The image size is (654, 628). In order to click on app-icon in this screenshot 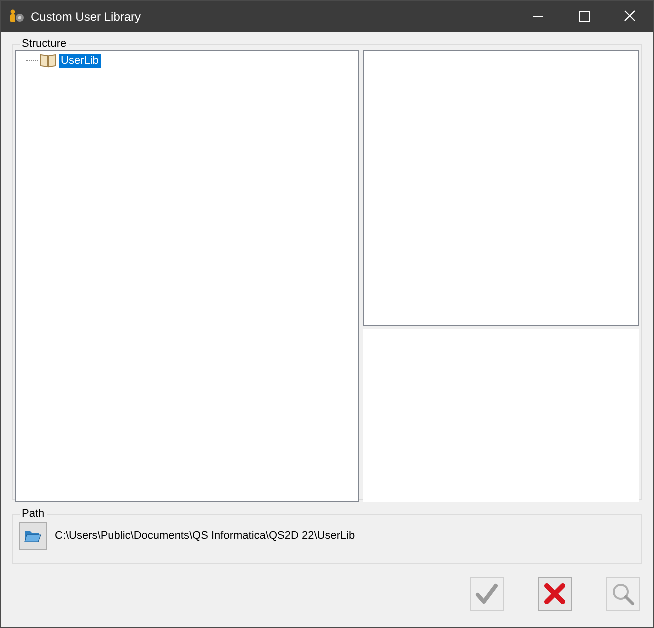, I will do `click(17, 16)`.